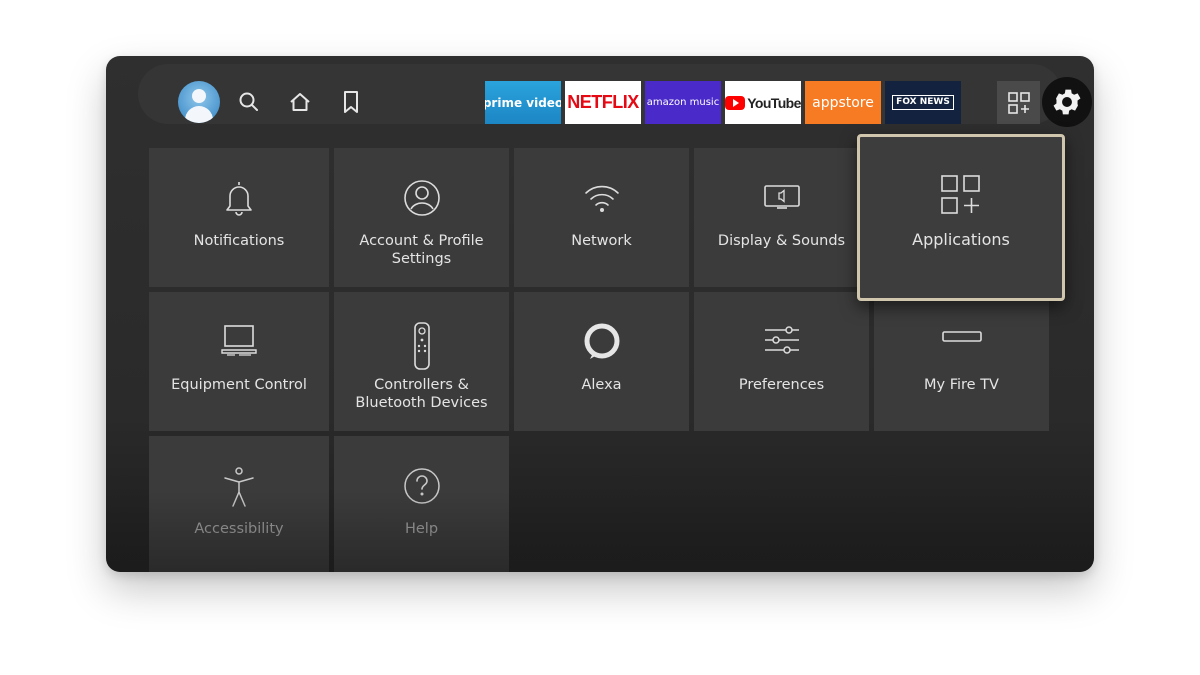 This screenshot has height=675, width=1200. I want to click on tile-label: Applications, so click(961, 239).